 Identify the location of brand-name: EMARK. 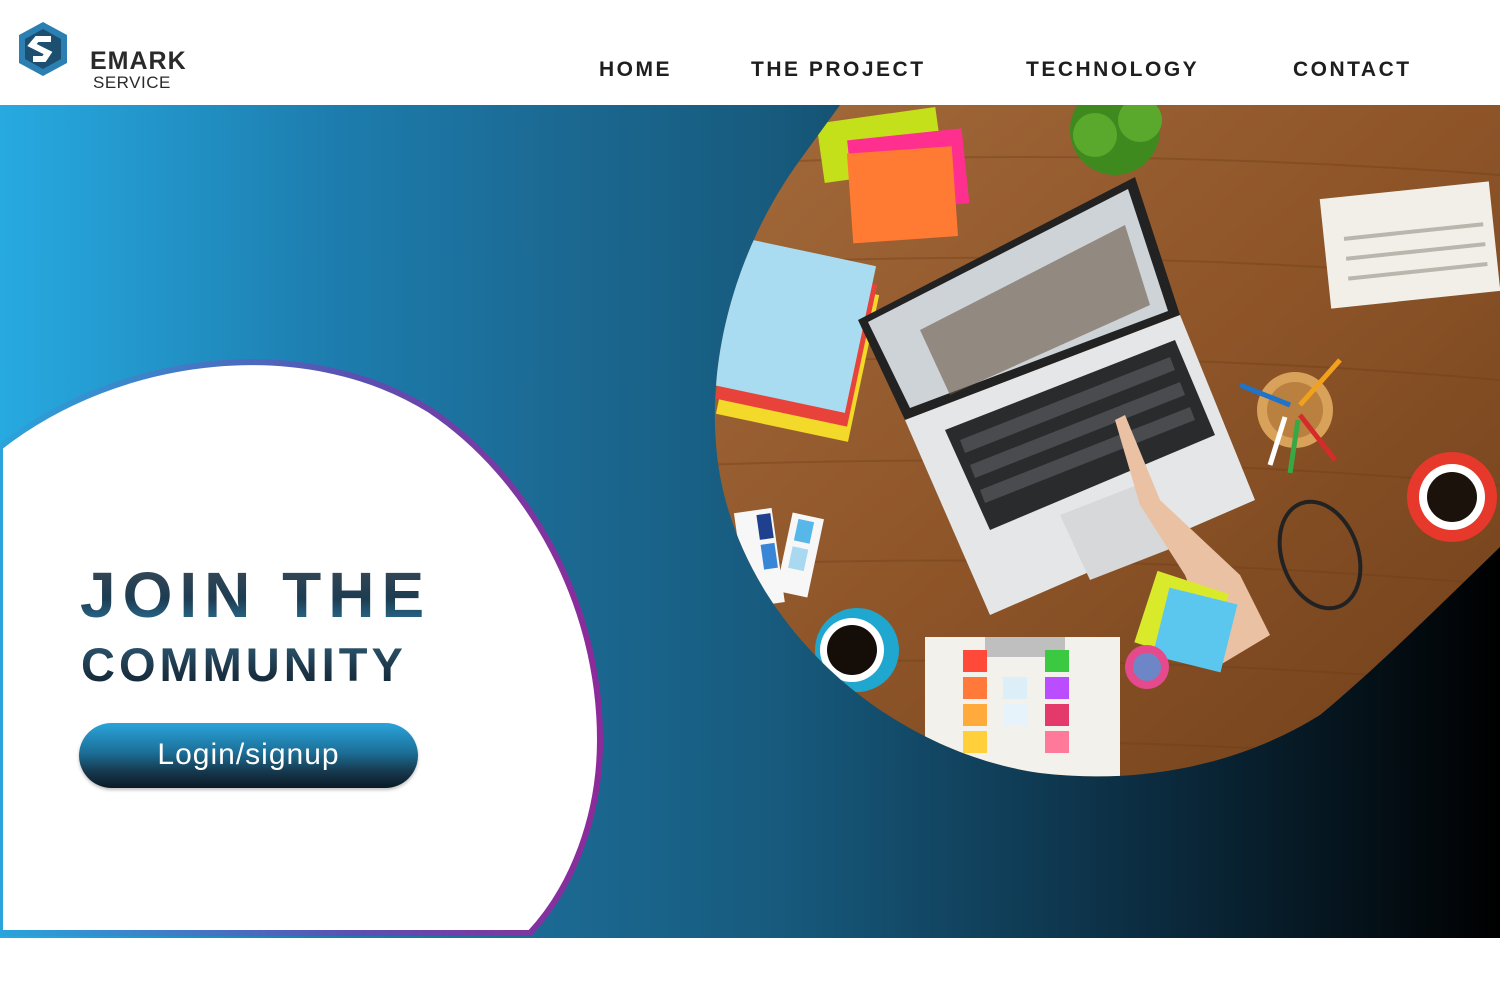
(138, 61).